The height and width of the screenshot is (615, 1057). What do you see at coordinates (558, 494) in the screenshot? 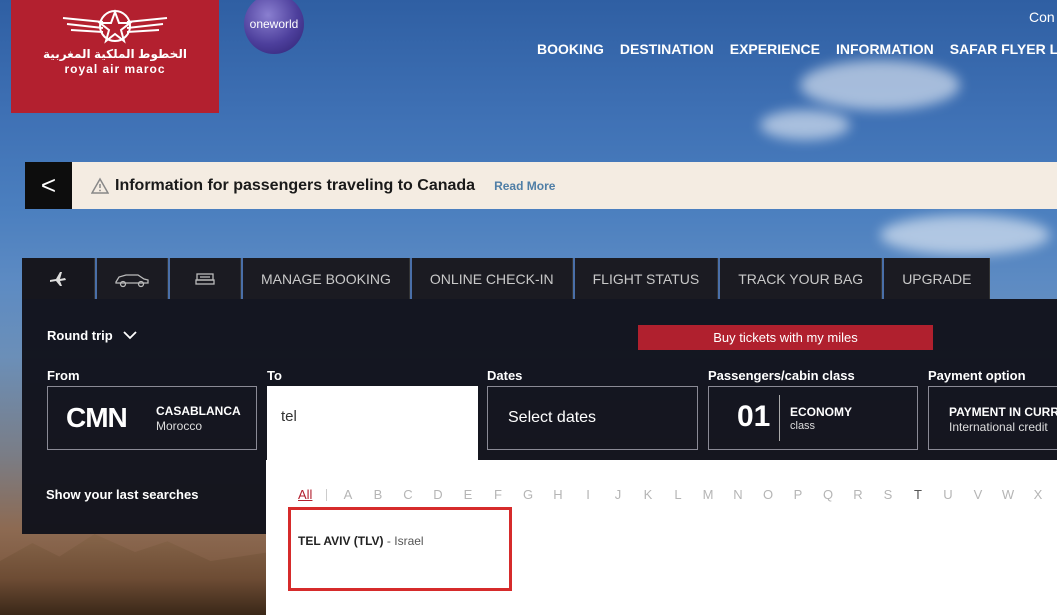
I see `alpha-letter: H` at bounding box center [558, 494].